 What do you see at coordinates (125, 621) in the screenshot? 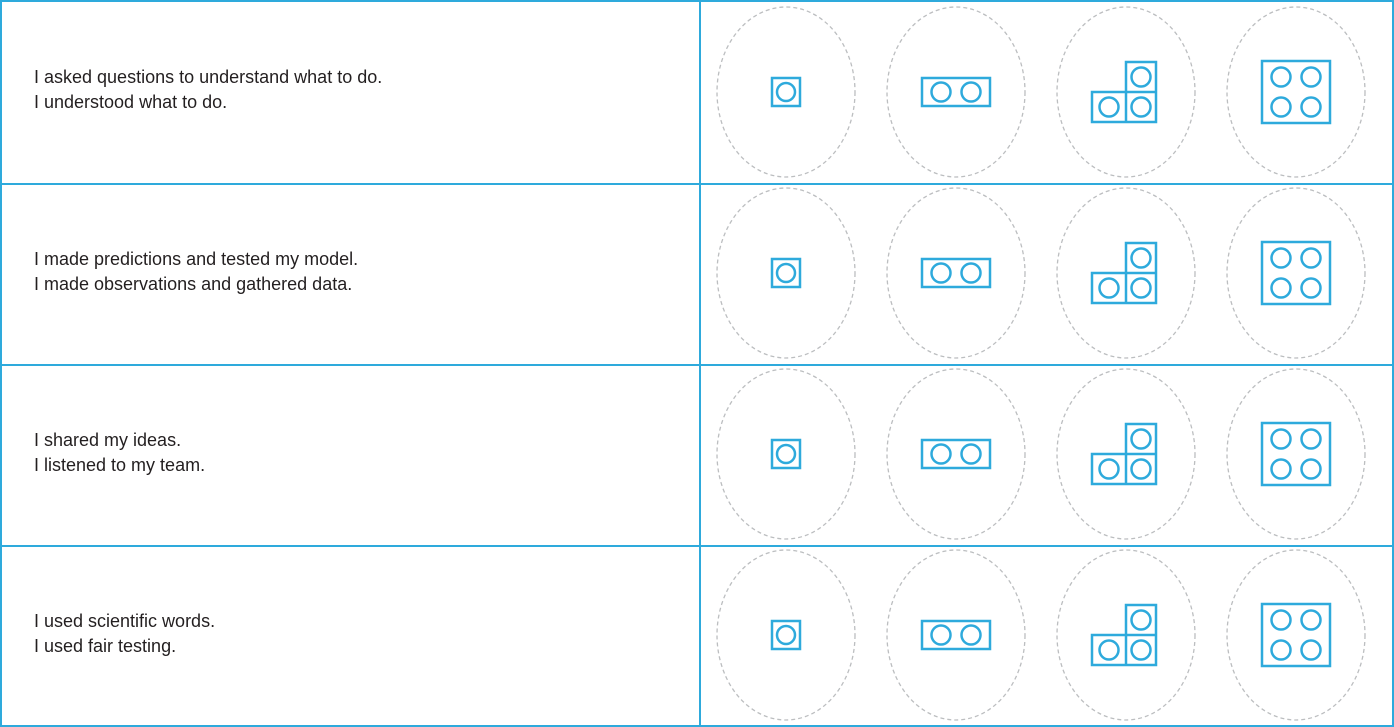
I see `statement-line: I used scientific words.` at bounding box center [125, 621].